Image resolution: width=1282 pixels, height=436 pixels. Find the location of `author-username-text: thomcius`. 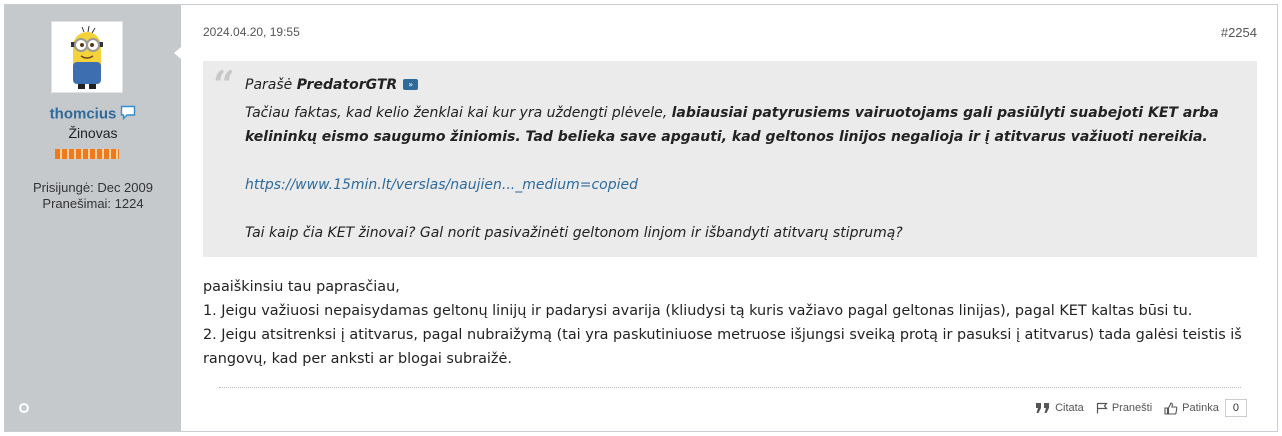

author-username-text: thomcius is located at coordinates (83, 113).